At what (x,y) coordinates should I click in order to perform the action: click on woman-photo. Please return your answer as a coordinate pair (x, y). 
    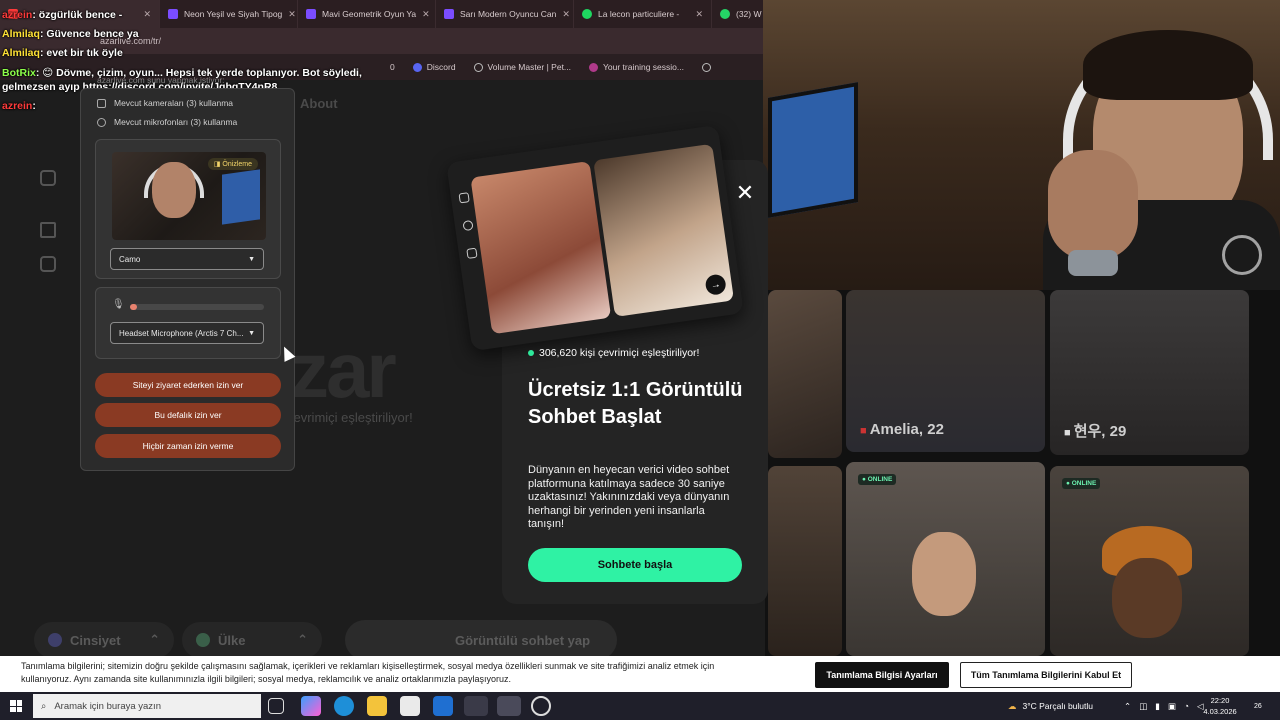
    Looking at the image, I should click on (541, 248).